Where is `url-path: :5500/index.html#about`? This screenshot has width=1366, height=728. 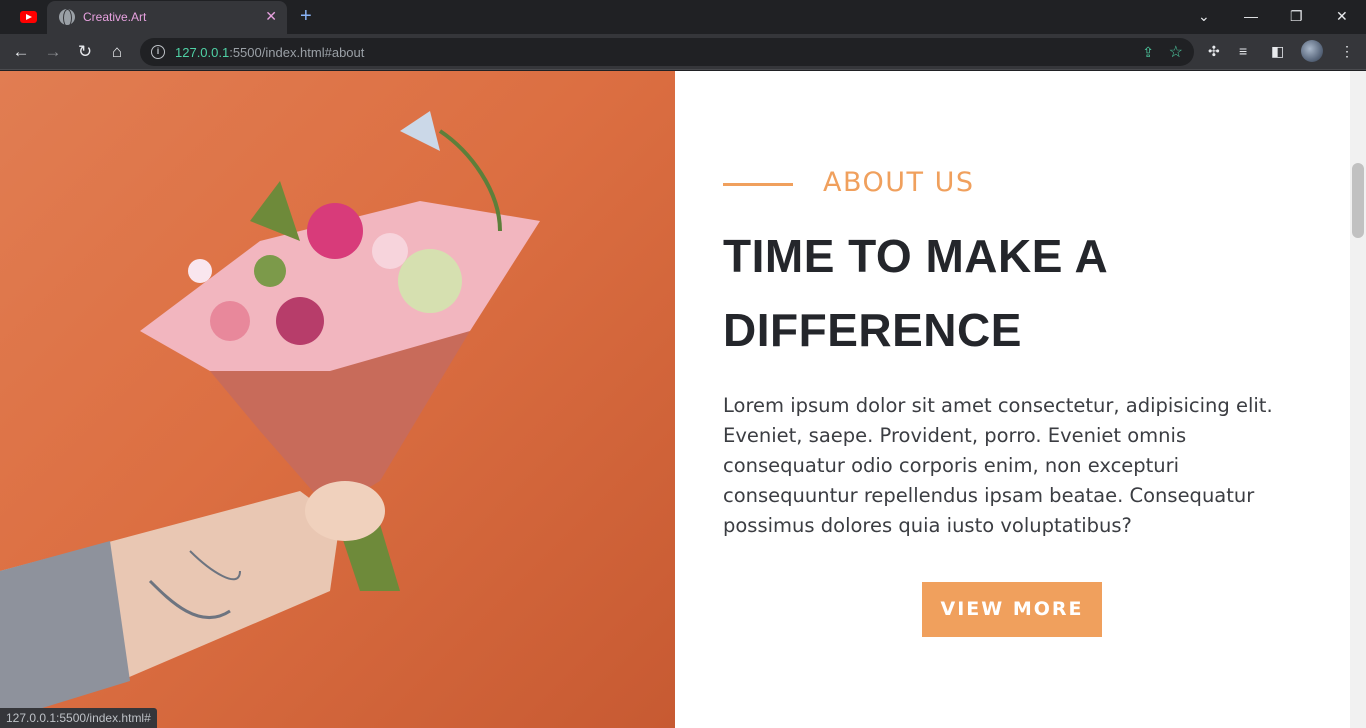
url-path: :5500/index.html#about is located at coordinates (297, 52).